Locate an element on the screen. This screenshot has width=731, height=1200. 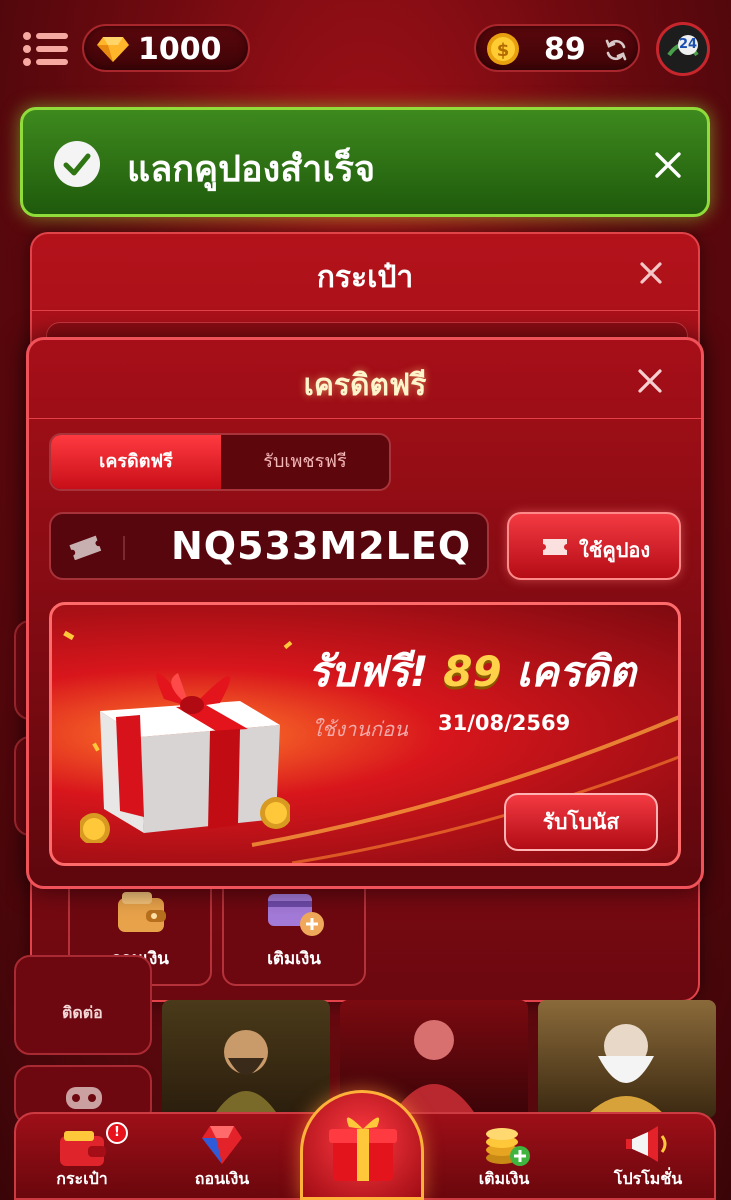
banner-amount: 89 is located at coordinates (472, 671).